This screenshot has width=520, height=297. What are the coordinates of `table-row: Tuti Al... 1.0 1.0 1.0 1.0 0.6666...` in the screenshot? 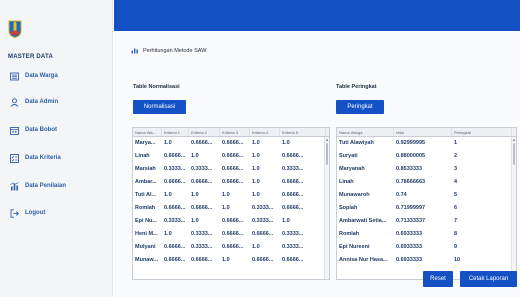 It's located at (231, 195).